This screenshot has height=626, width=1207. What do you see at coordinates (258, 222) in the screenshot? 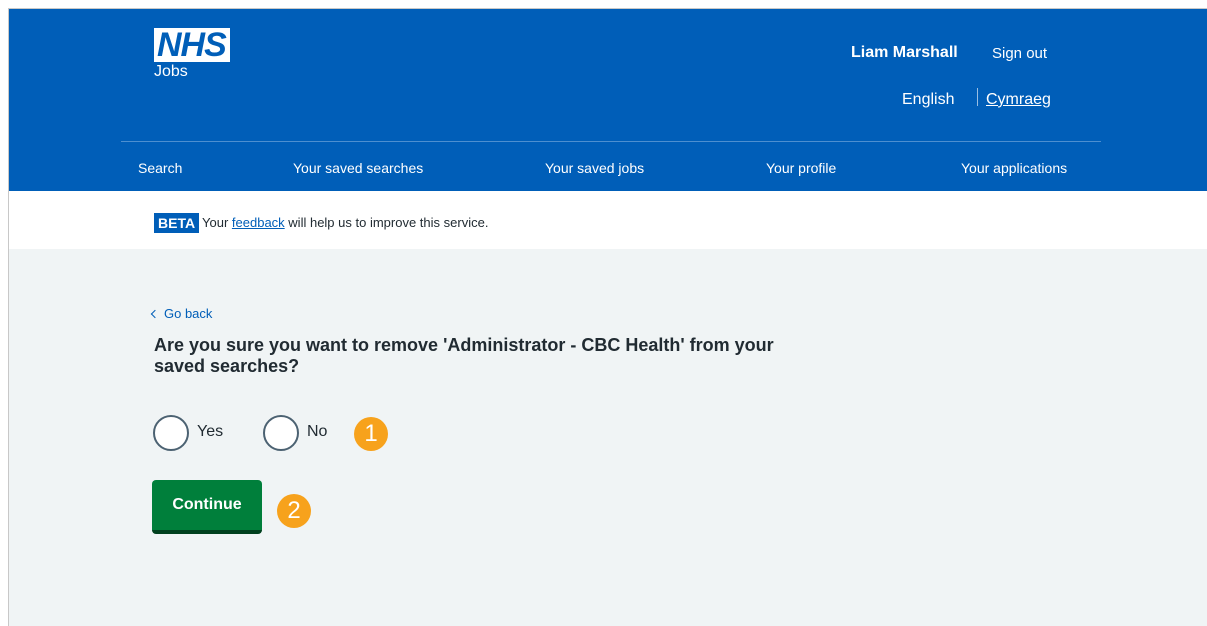
I see `feedback-link: feedback` at bounding box center [258, 222].